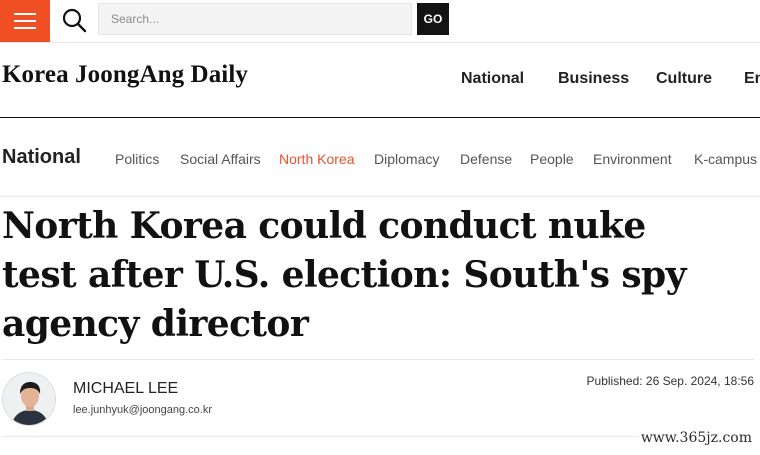 This screenshot has width=760, height=455. I want to click on main-nav-national: National, so click(492, 79).